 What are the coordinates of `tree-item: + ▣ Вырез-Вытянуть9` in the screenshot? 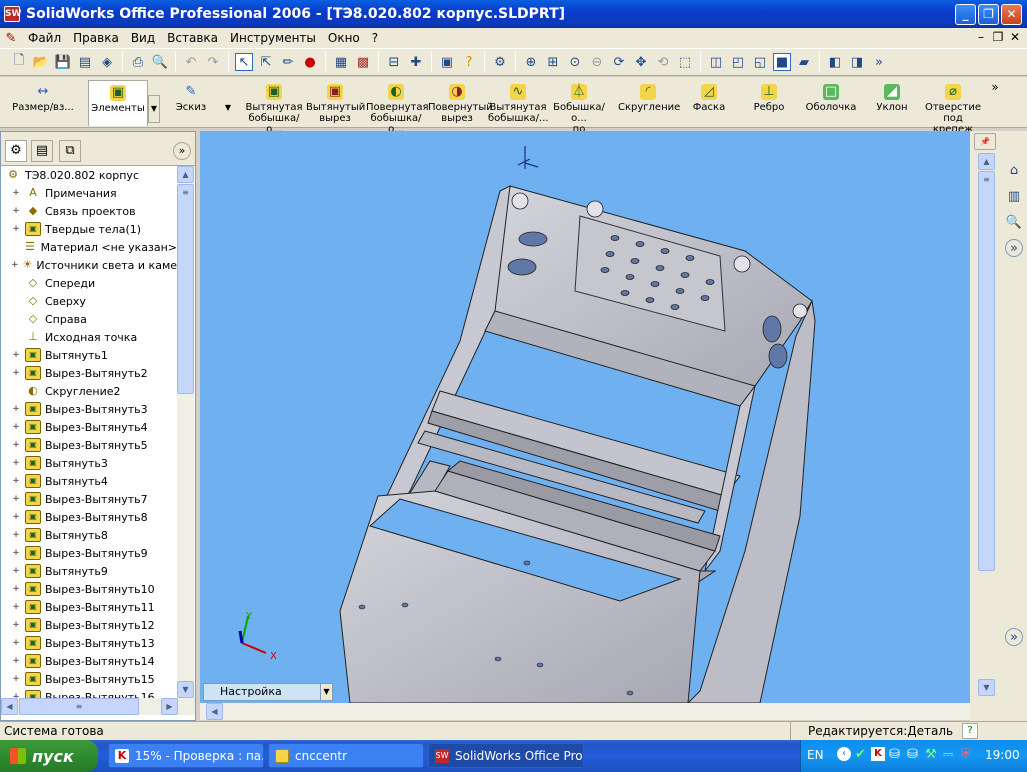 It's located at (89, 553).